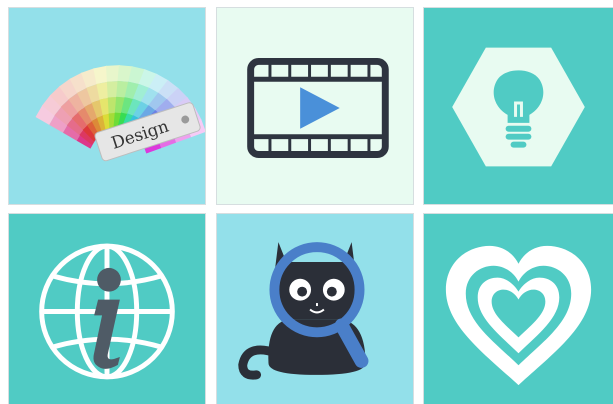 The width and height of the screenshot is (613, 404). Describe the element at coordinates (318, 107) in the screenshot. I see `film-play-icon` at that location.